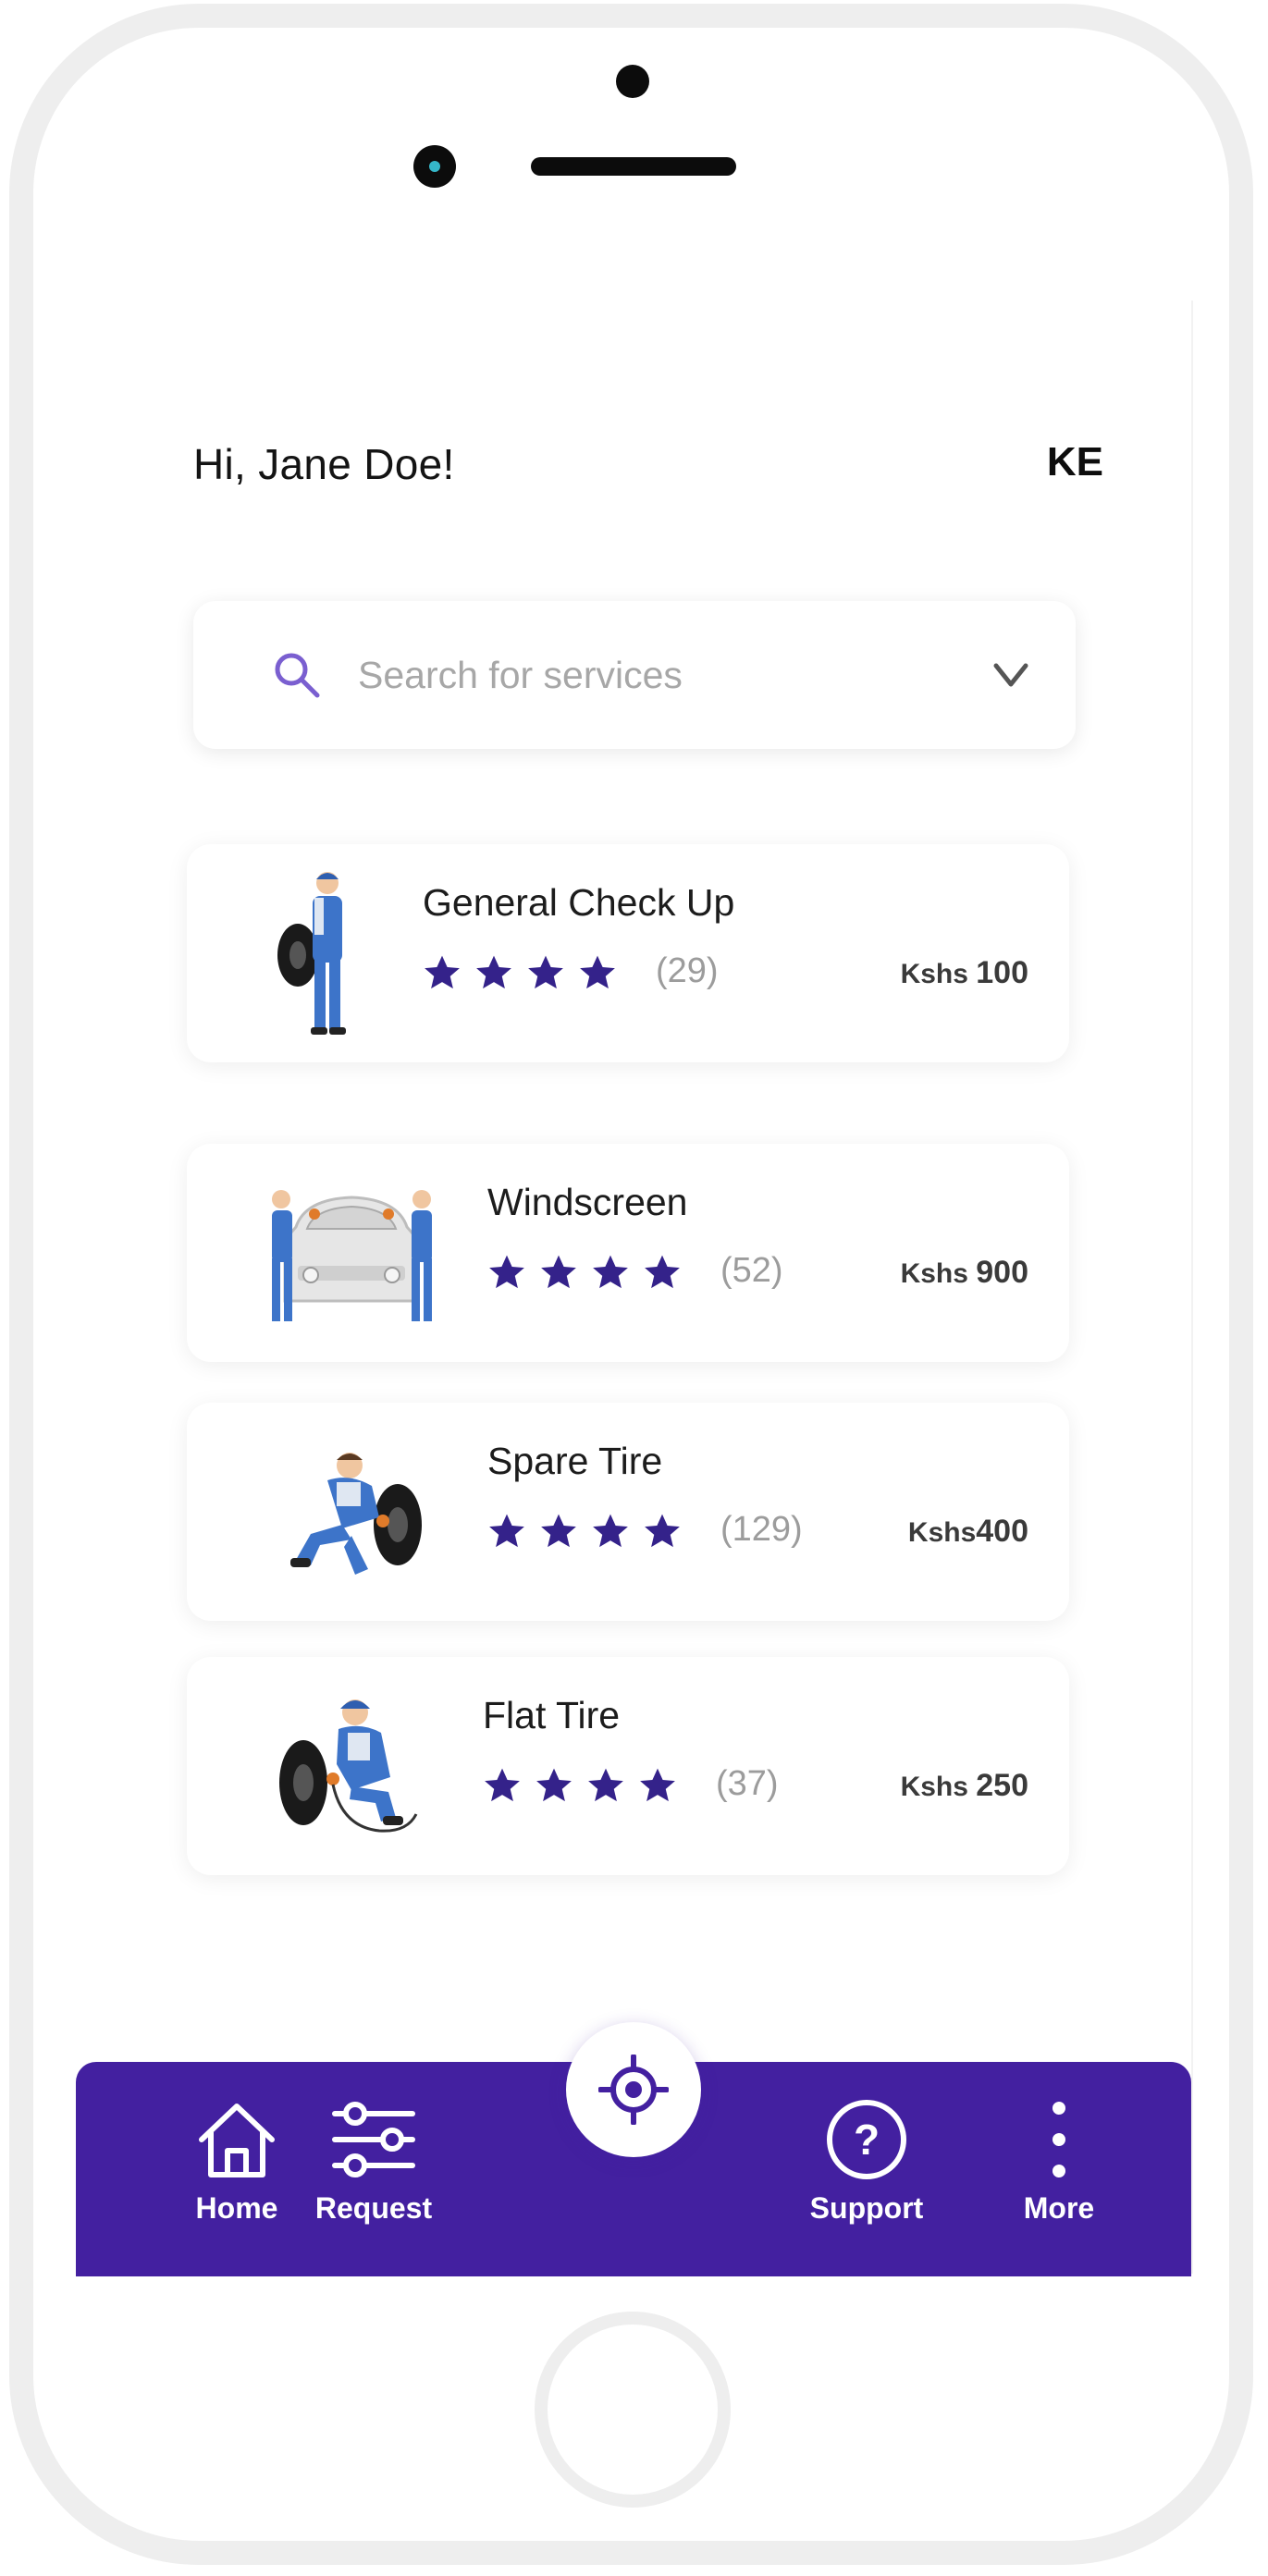 The image size is (1268, 2576). What do you see at coordinates (628, 953) in the screenshot?
I see `service-card-general-check-up: General Check Up (29) Kshs 100` at bounding box center [628, 953].